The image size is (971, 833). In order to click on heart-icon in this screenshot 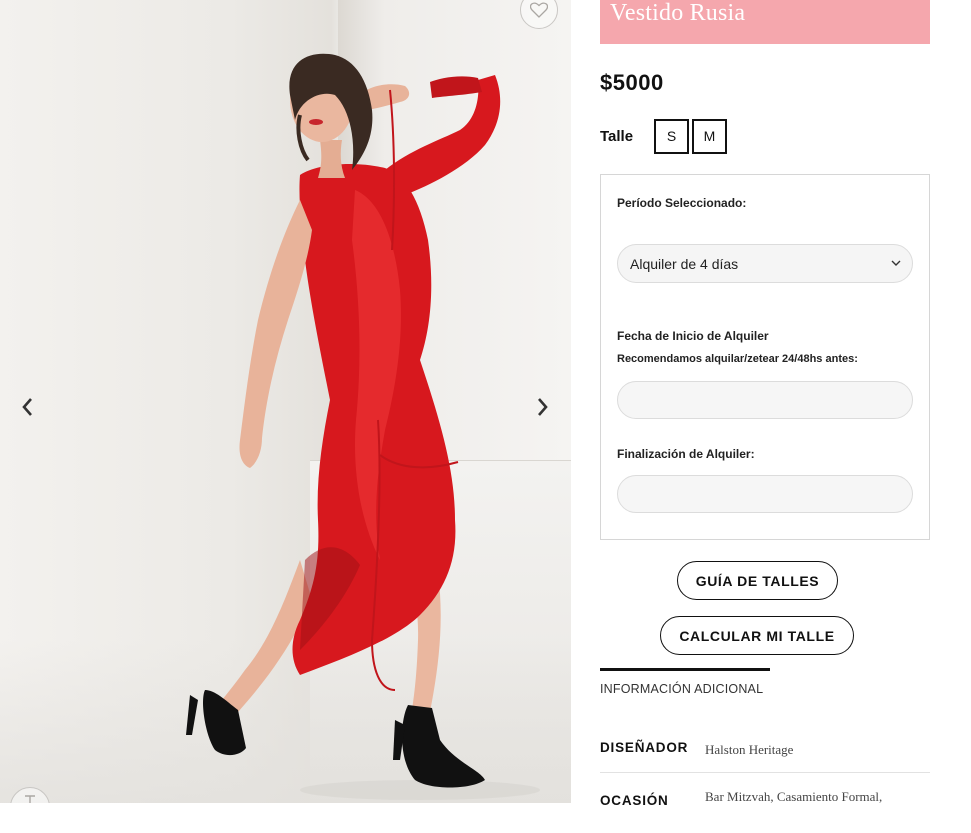, I will do `click(539, 10)`.